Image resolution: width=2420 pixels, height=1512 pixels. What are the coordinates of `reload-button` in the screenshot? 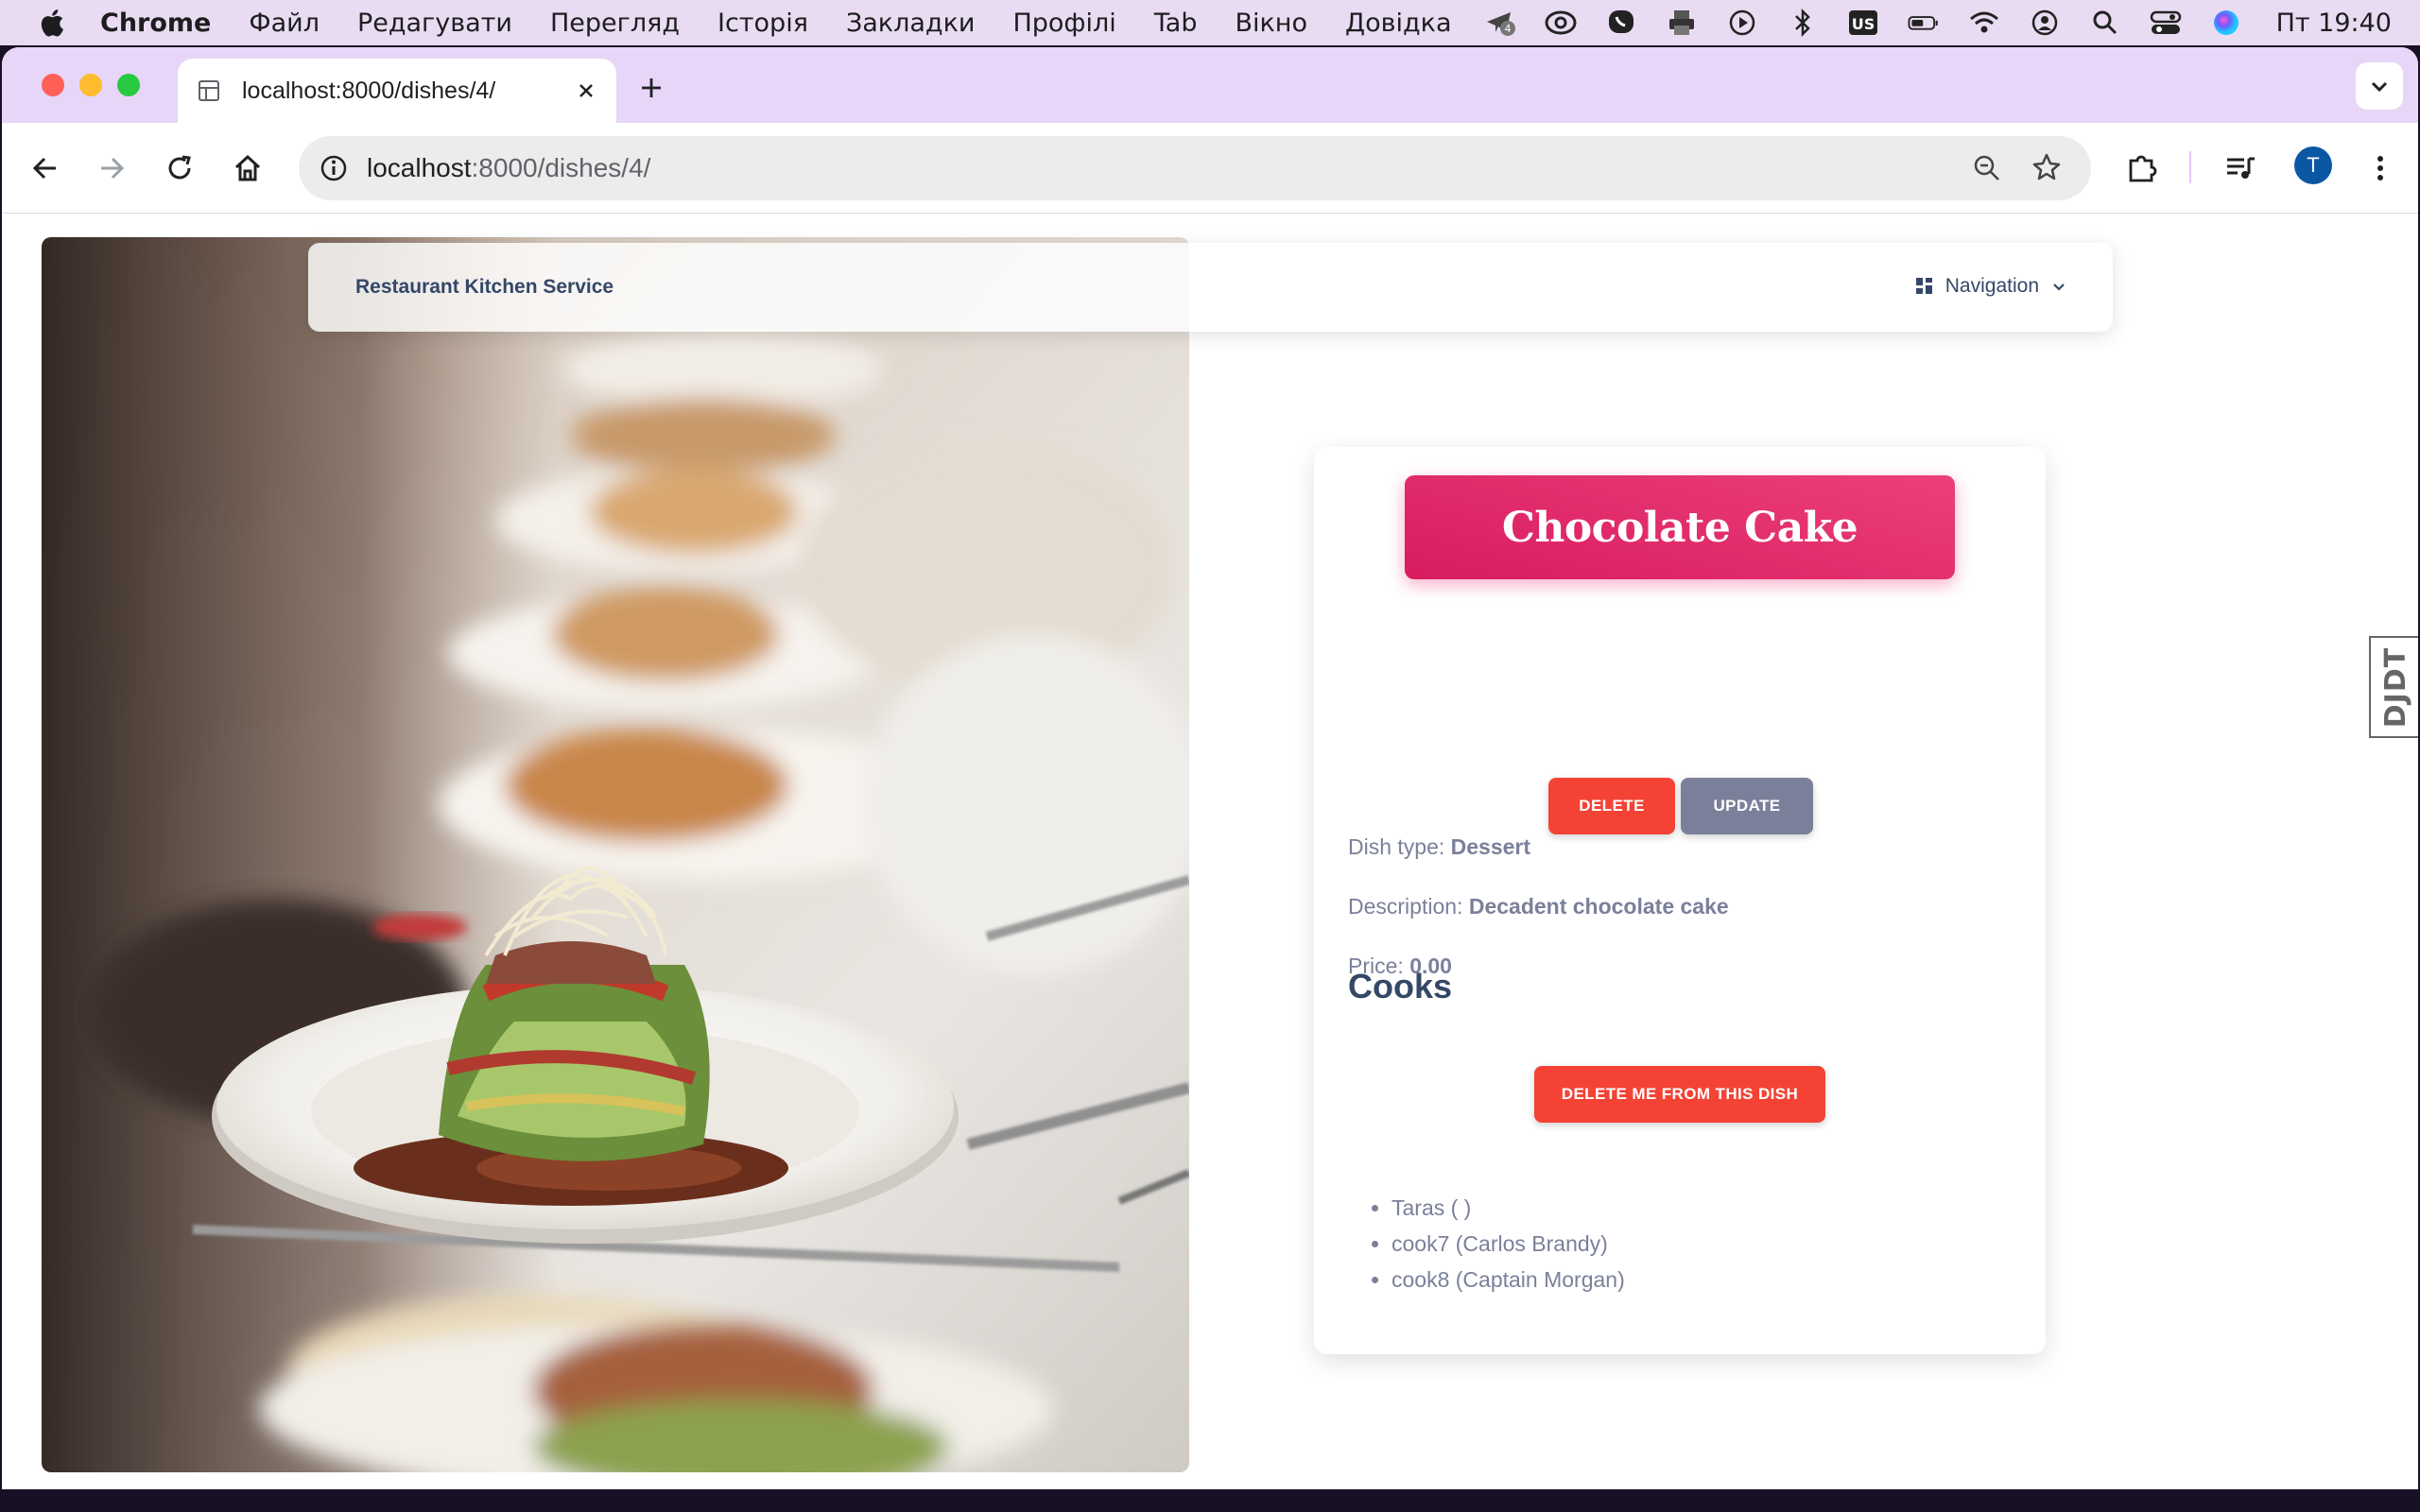 It's located at (180, 168).